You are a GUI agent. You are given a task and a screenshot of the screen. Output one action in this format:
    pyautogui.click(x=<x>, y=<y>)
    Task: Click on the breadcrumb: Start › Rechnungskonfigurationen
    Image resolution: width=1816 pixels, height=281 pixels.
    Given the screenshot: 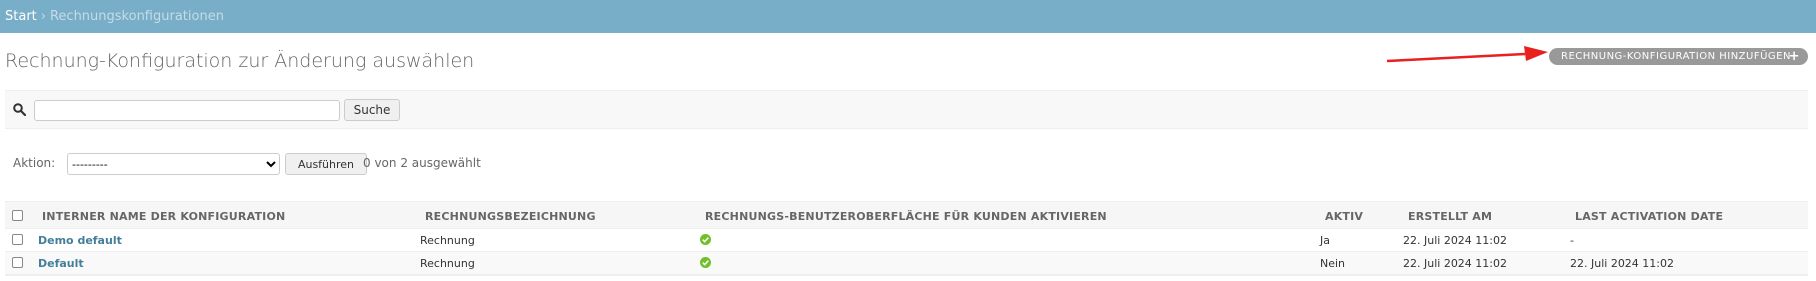 What is the action you would take?
    pyautogui.click(x=908, y=16)
    